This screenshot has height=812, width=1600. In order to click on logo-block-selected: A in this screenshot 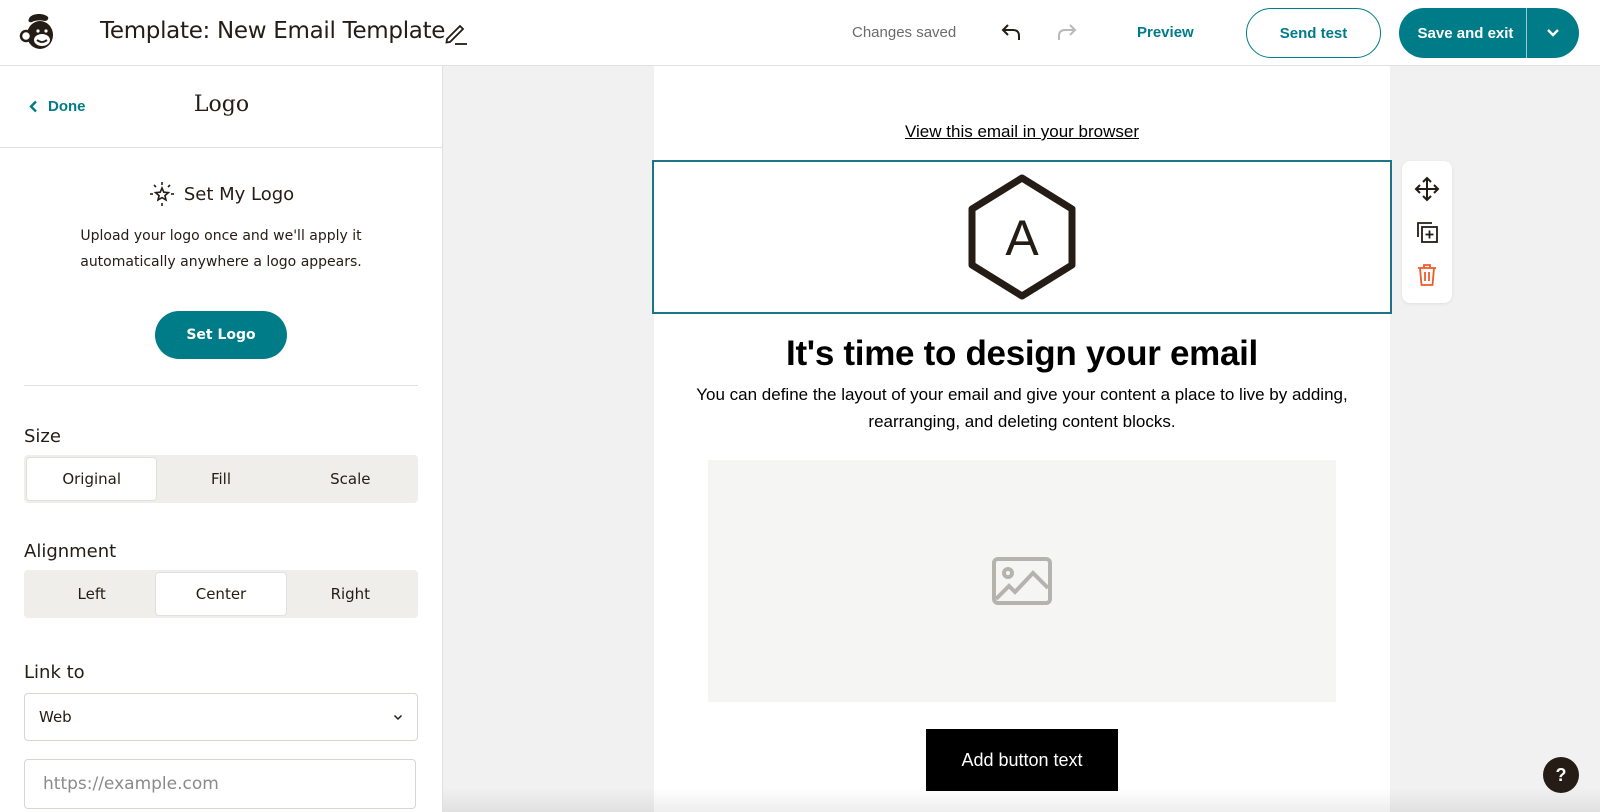, I will do `click(1022, 237)`.